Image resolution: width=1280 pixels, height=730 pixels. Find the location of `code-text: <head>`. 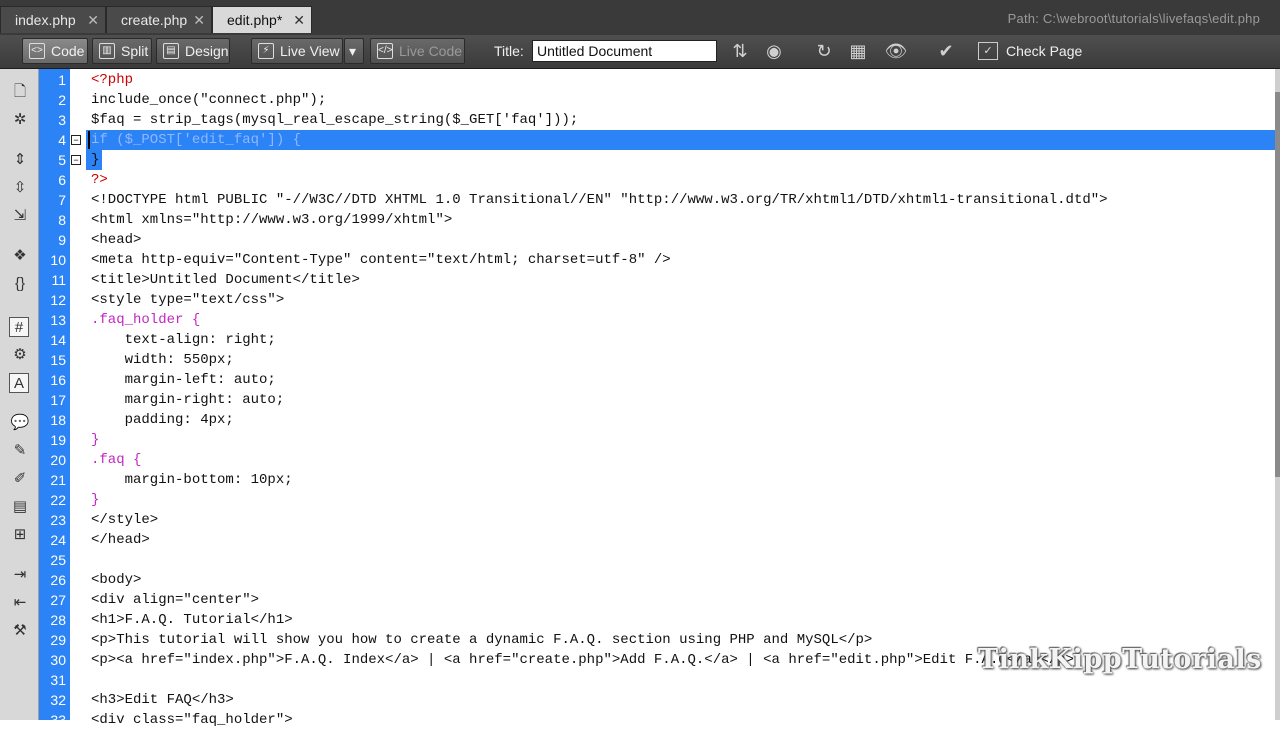

code-text: <head> is located at coordinates (116, 240).